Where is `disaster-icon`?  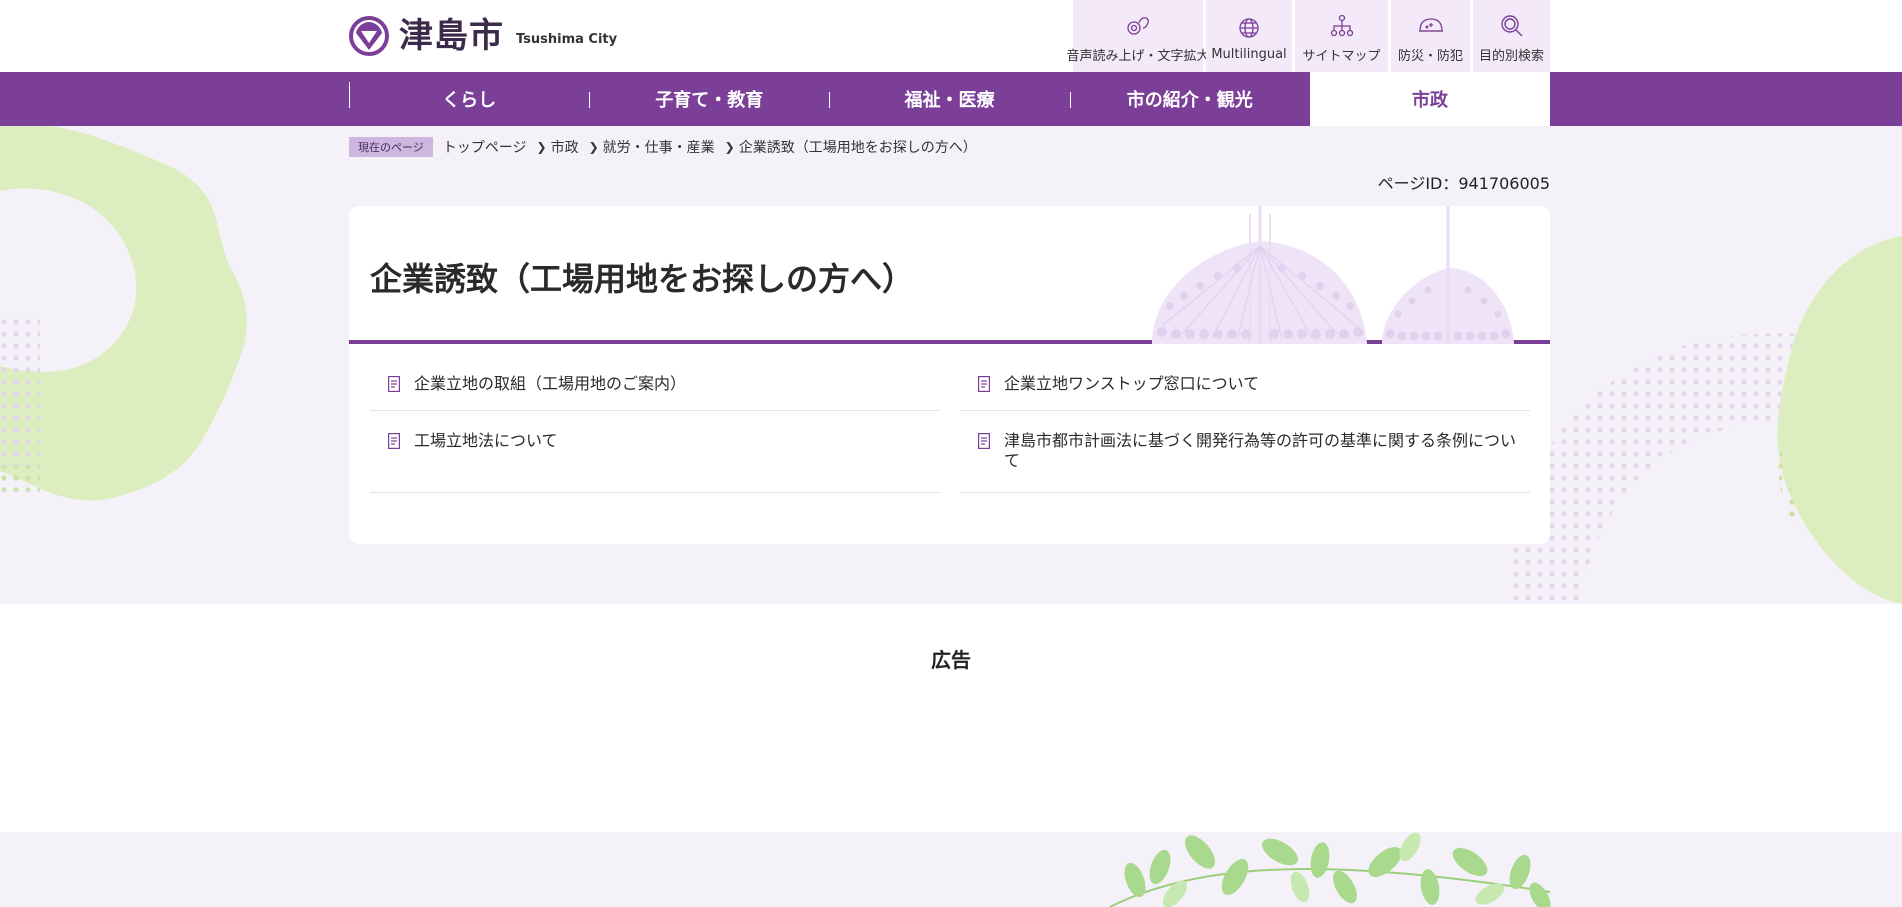 disaster-icon is located at coordinates (1430, 24).